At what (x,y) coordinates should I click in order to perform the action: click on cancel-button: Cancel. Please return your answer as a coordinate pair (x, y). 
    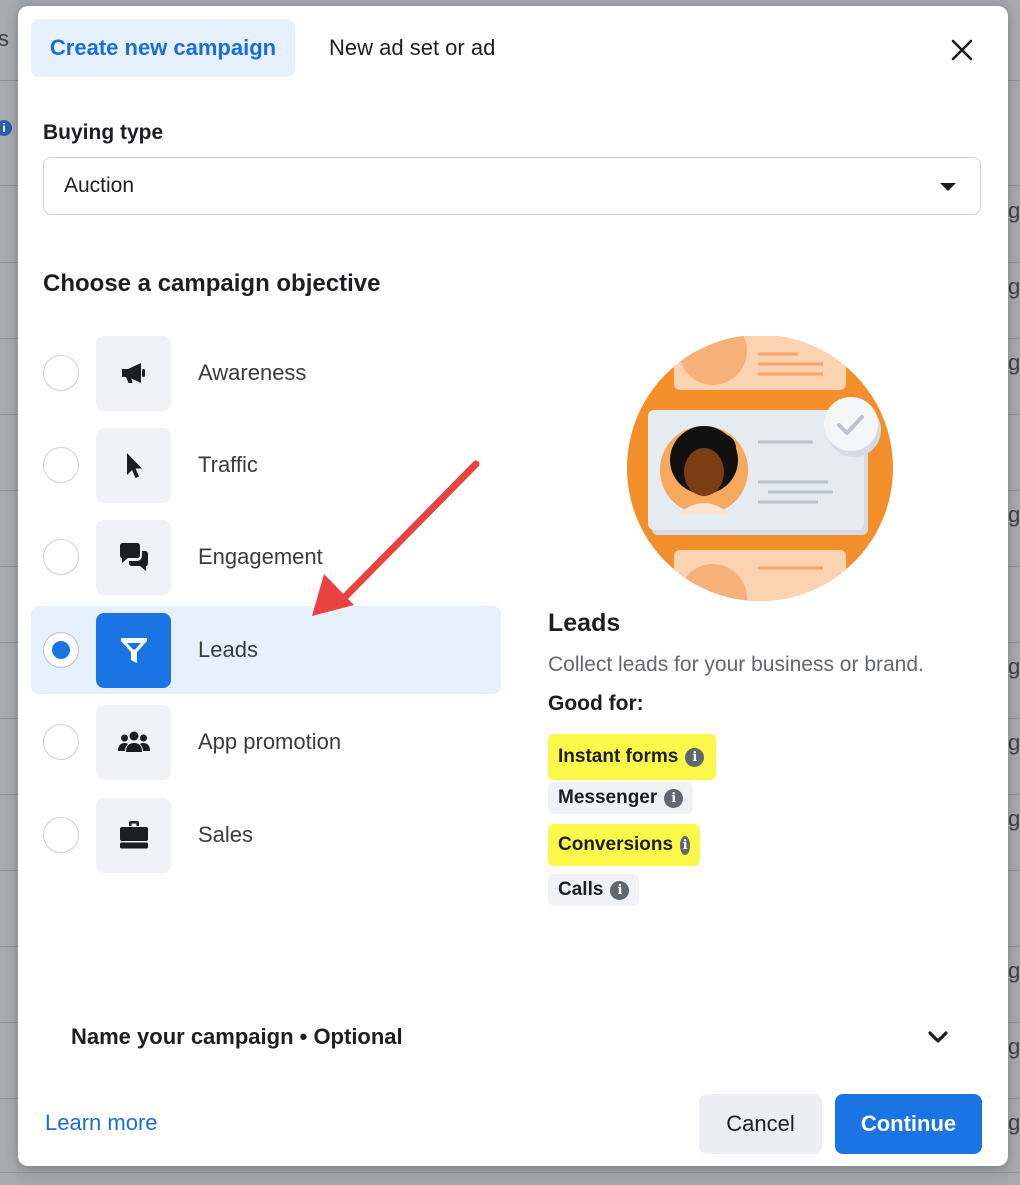
    Looking at the image, I should click on (760, 1124).